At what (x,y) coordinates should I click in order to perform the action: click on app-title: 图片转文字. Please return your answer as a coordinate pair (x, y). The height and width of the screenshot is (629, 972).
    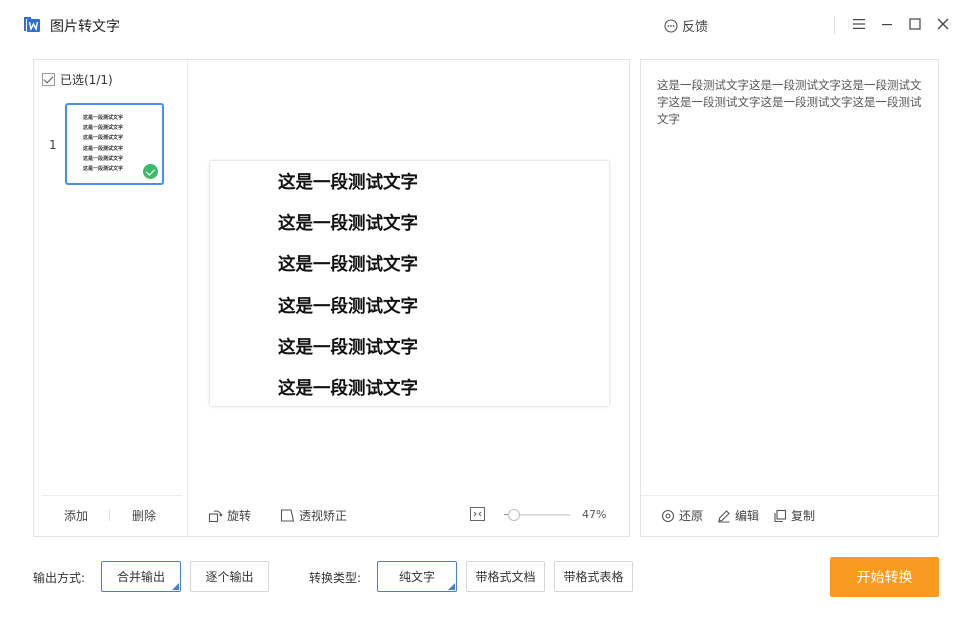
    Looking at the image, I should click on (85, 27).